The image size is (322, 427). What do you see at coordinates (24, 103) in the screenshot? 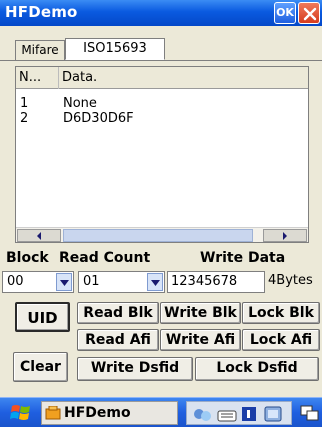
I see `row-number: 1` at bounding box center [24, 103].